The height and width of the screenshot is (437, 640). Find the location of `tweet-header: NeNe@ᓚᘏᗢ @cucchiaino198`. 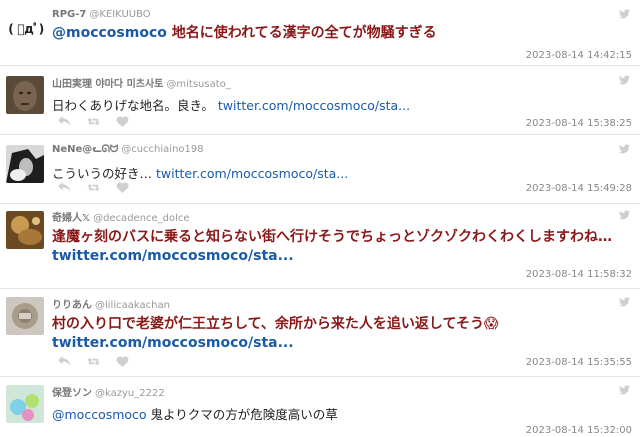

tweet-header: NeNe@ᓚᘏᗢ @cucchiaino198 is located at coordinates (128, 149).